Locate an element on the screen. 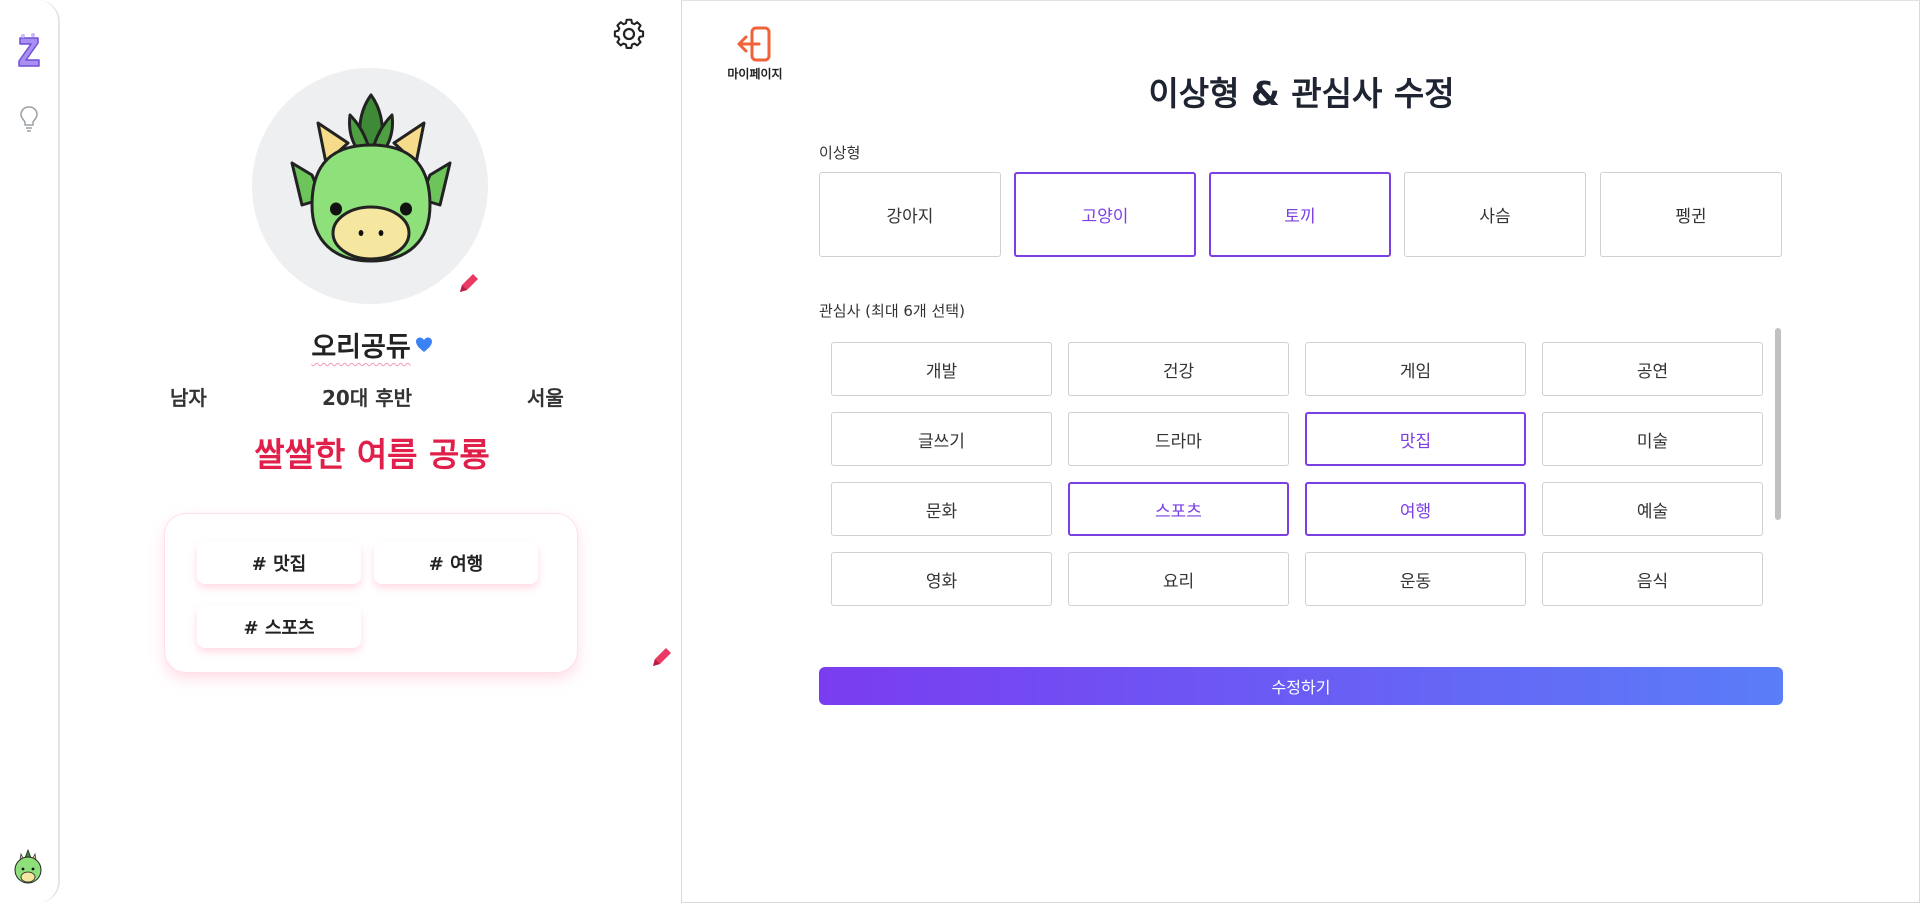 This screenshot has height=903, width=1920. exit-icon is located at coordinates (754, 44).